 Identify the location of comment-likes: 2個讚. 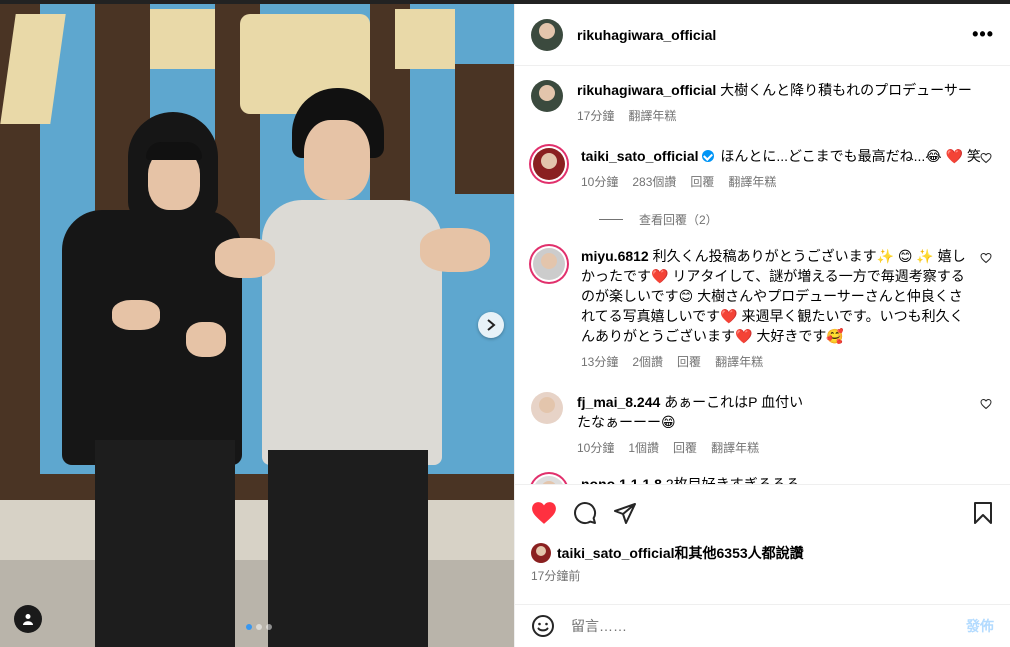
(647, 362).